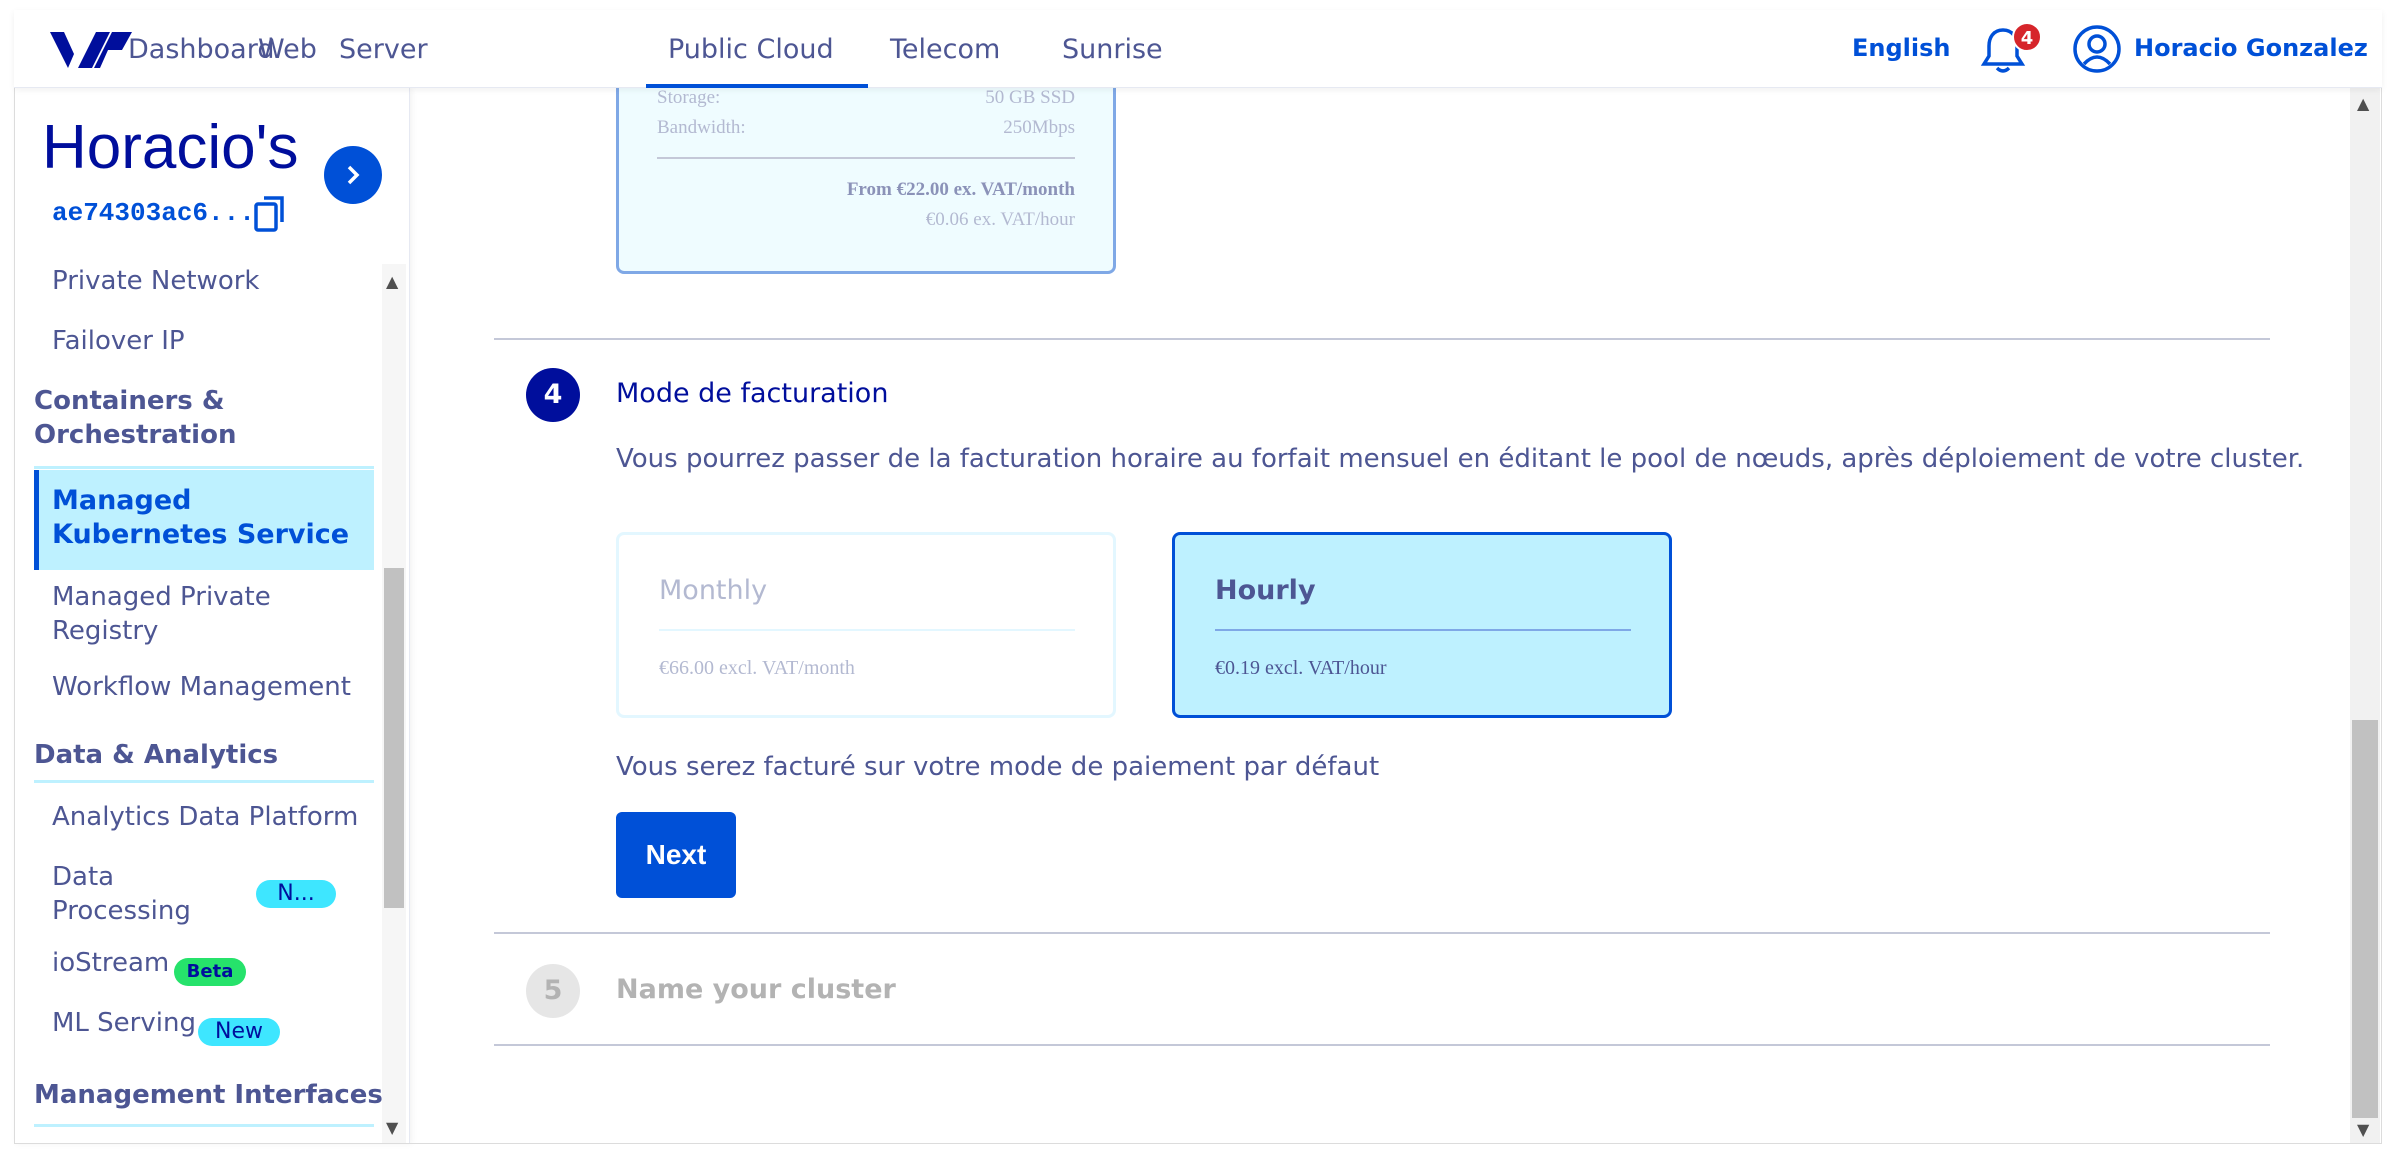  What do you see at coordinates (752, 393) in the screenshot?
I see `step-title: Mode de facturation` at bounding box center [752, 393].